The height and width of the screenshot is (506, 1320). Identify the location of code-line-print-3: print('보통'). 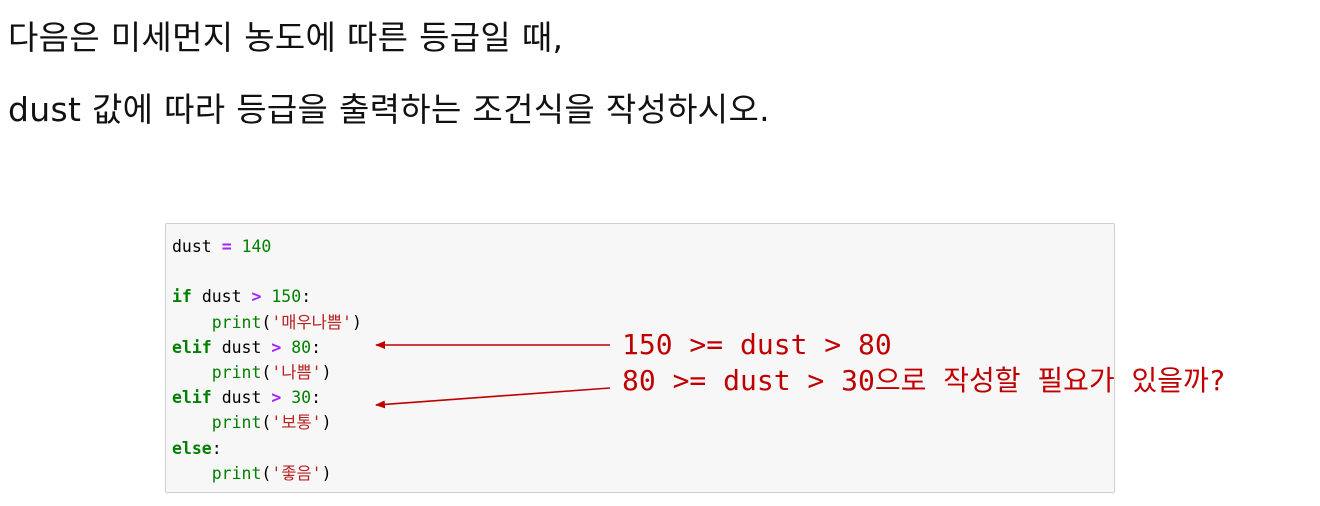
(271, 423).